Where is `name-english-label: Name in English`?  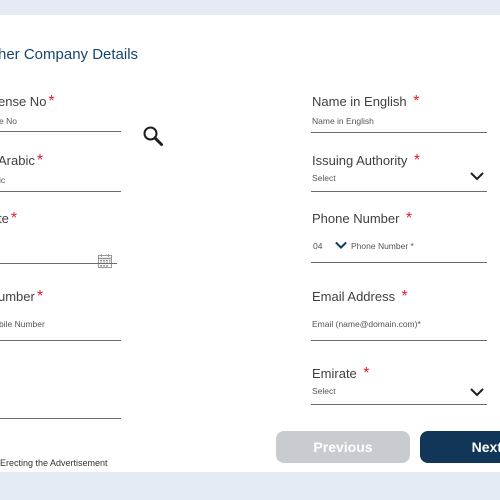 name-english-label: Name in English is located at coordinates (359, 101).